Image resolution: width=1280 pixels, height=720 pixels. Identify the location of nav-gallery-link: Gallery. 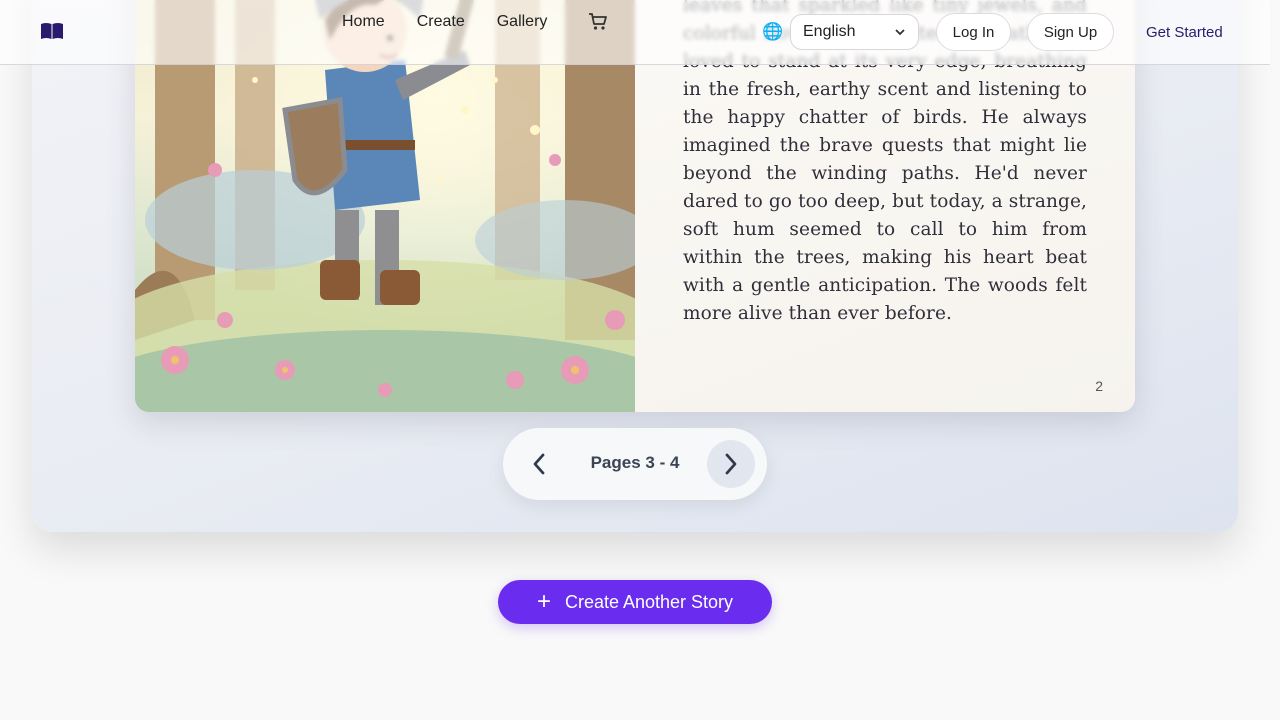
(522, 22).